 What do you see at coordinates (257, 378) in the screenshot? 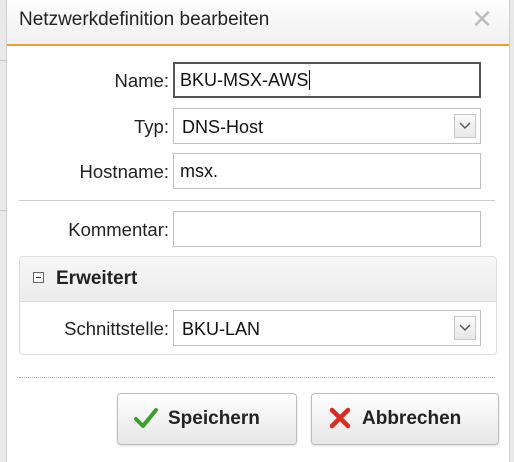
I see `footer-divider` at bounding box center [257, 378].